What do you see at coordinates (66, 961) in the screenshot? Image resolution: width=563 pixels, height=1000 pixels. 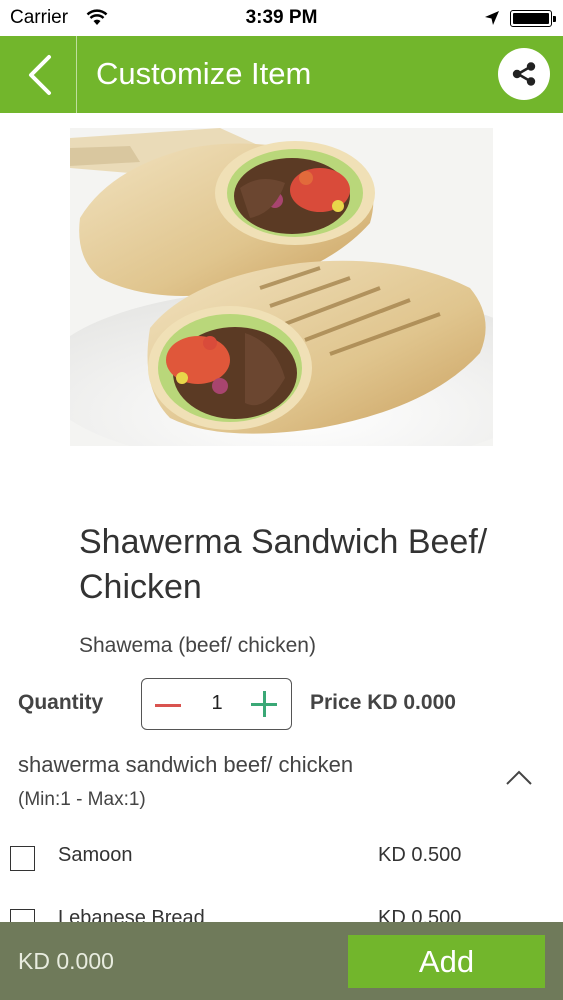 I see `total-price: KD 0.000` at bounding box center [66, 961].